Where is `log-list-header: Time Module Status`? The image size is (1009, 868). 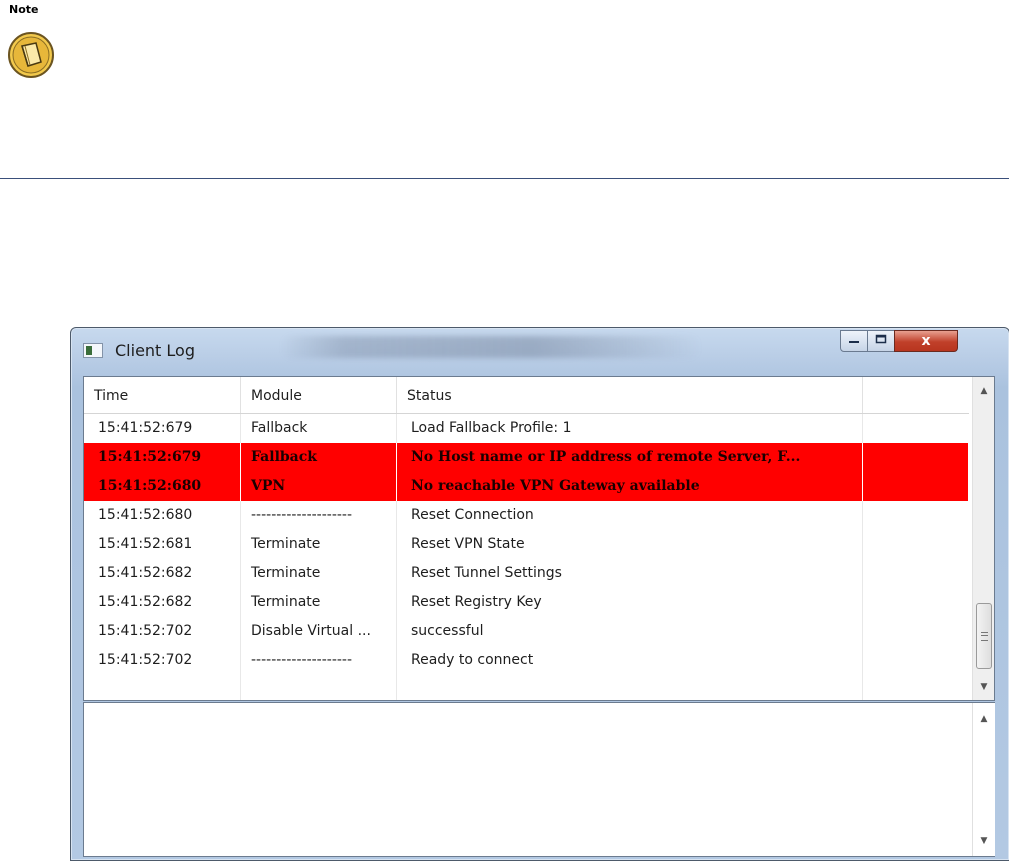 log-list-header: Time Module Status is located at coordinates (526, 395).